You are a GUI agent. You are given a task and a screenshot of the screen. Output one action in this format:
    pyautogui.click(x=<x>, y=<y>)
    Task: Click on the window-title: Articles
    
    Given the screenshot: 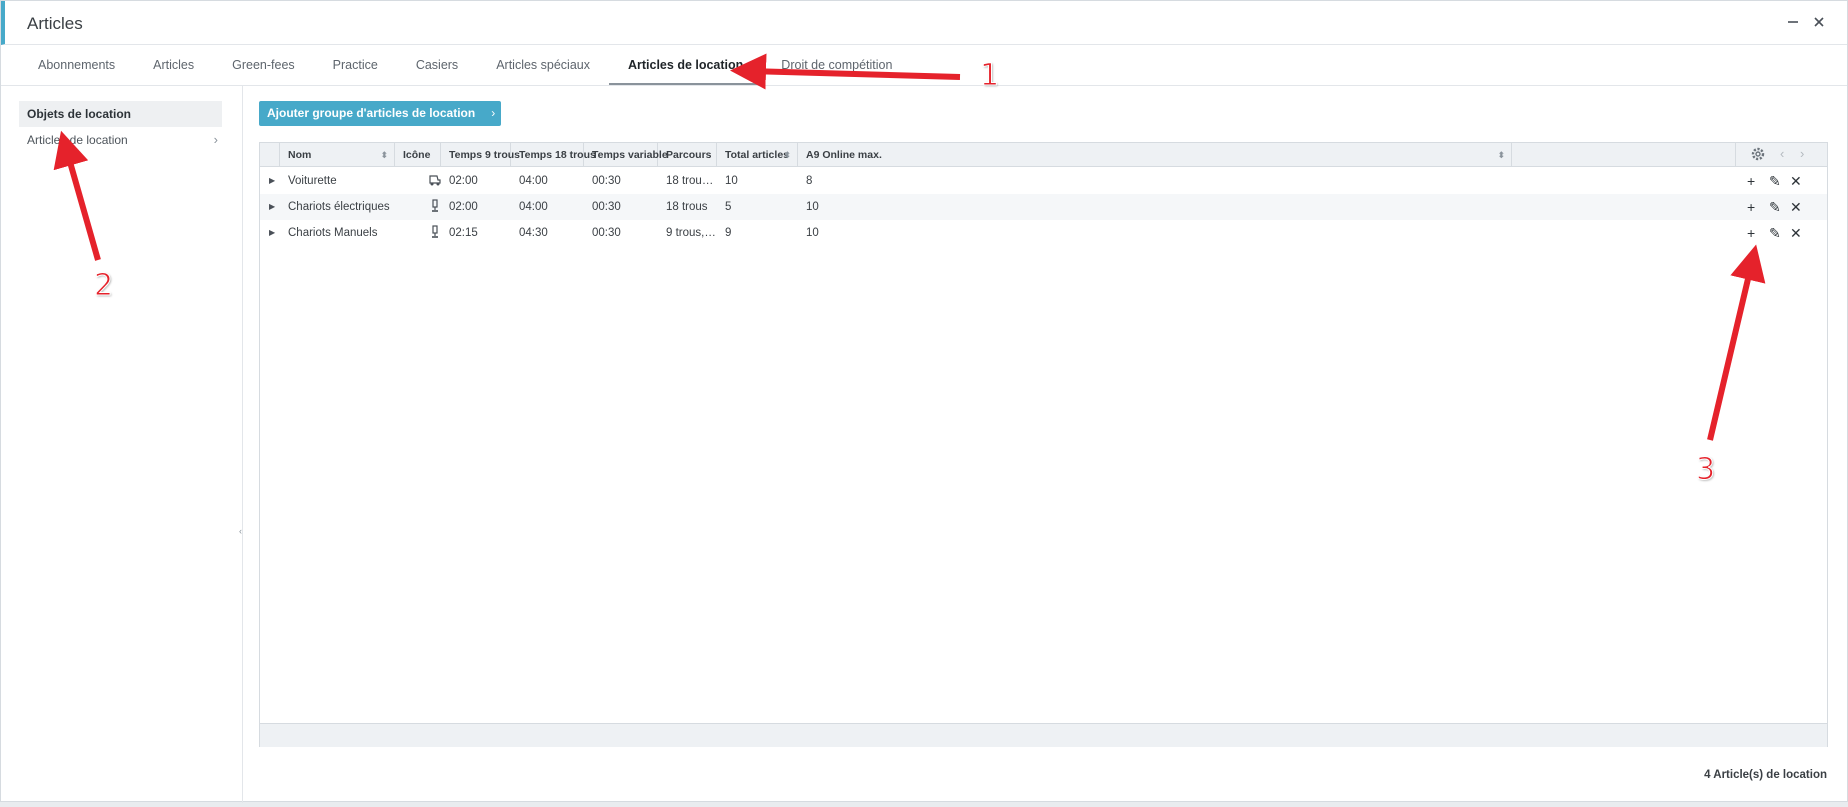 What is the action you would take?
    pyautogui.click(x=55, y=23)
    